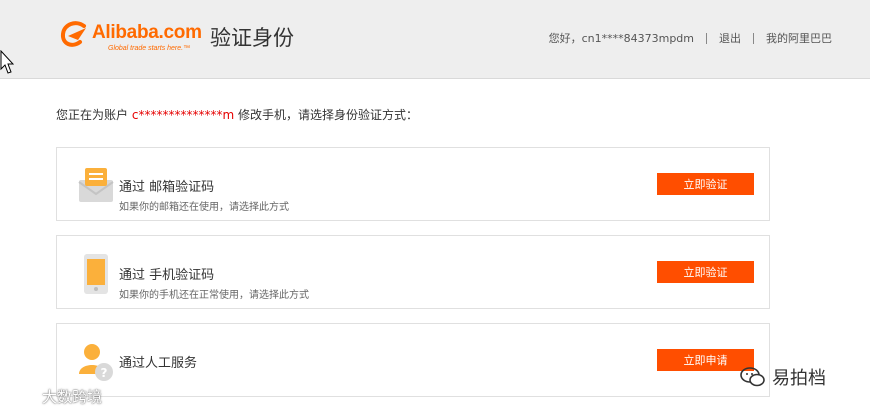 The height and width of the screenshot is (414, 870). Describe the element at coordinates (214, 295) in the screenshot. I see `option-description: 如果你的手机还在正常使用，请选择此方式` at that location.